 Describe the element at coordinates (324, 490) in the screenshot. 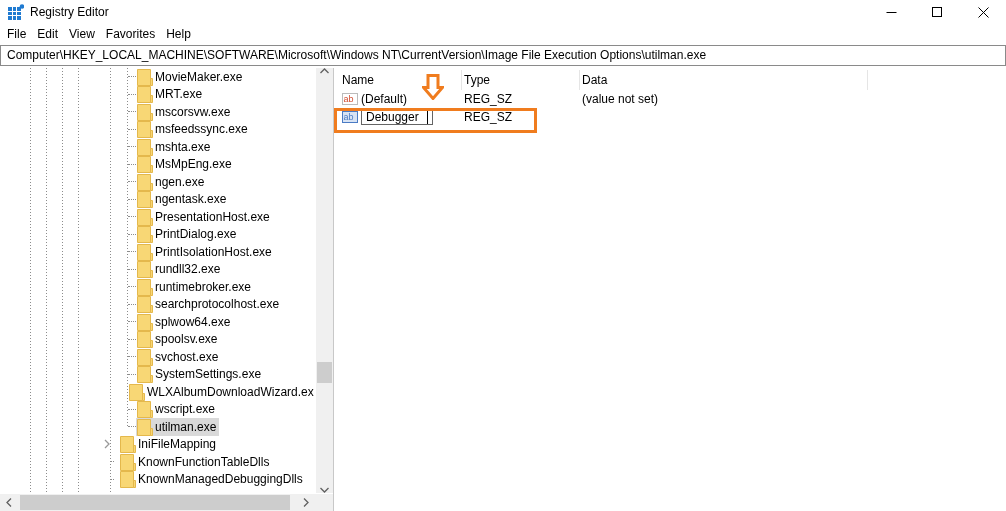

I see `scroll-down-icon` at that location.